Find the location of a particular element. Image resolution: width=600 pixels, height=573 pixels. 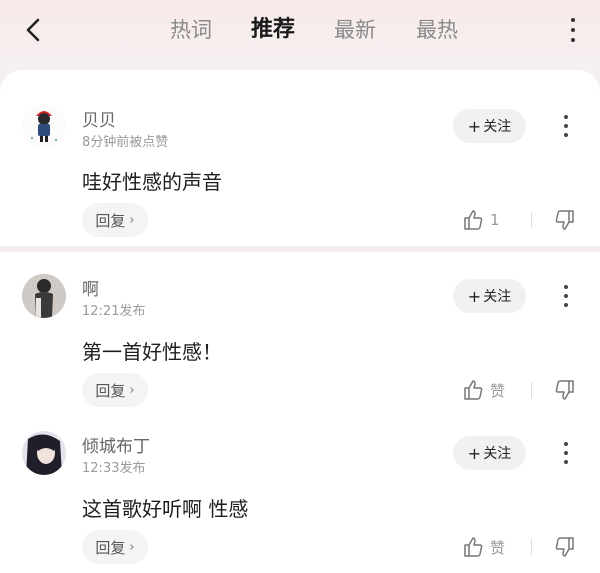

like-button: 1 is located at coordinates (481, 220).